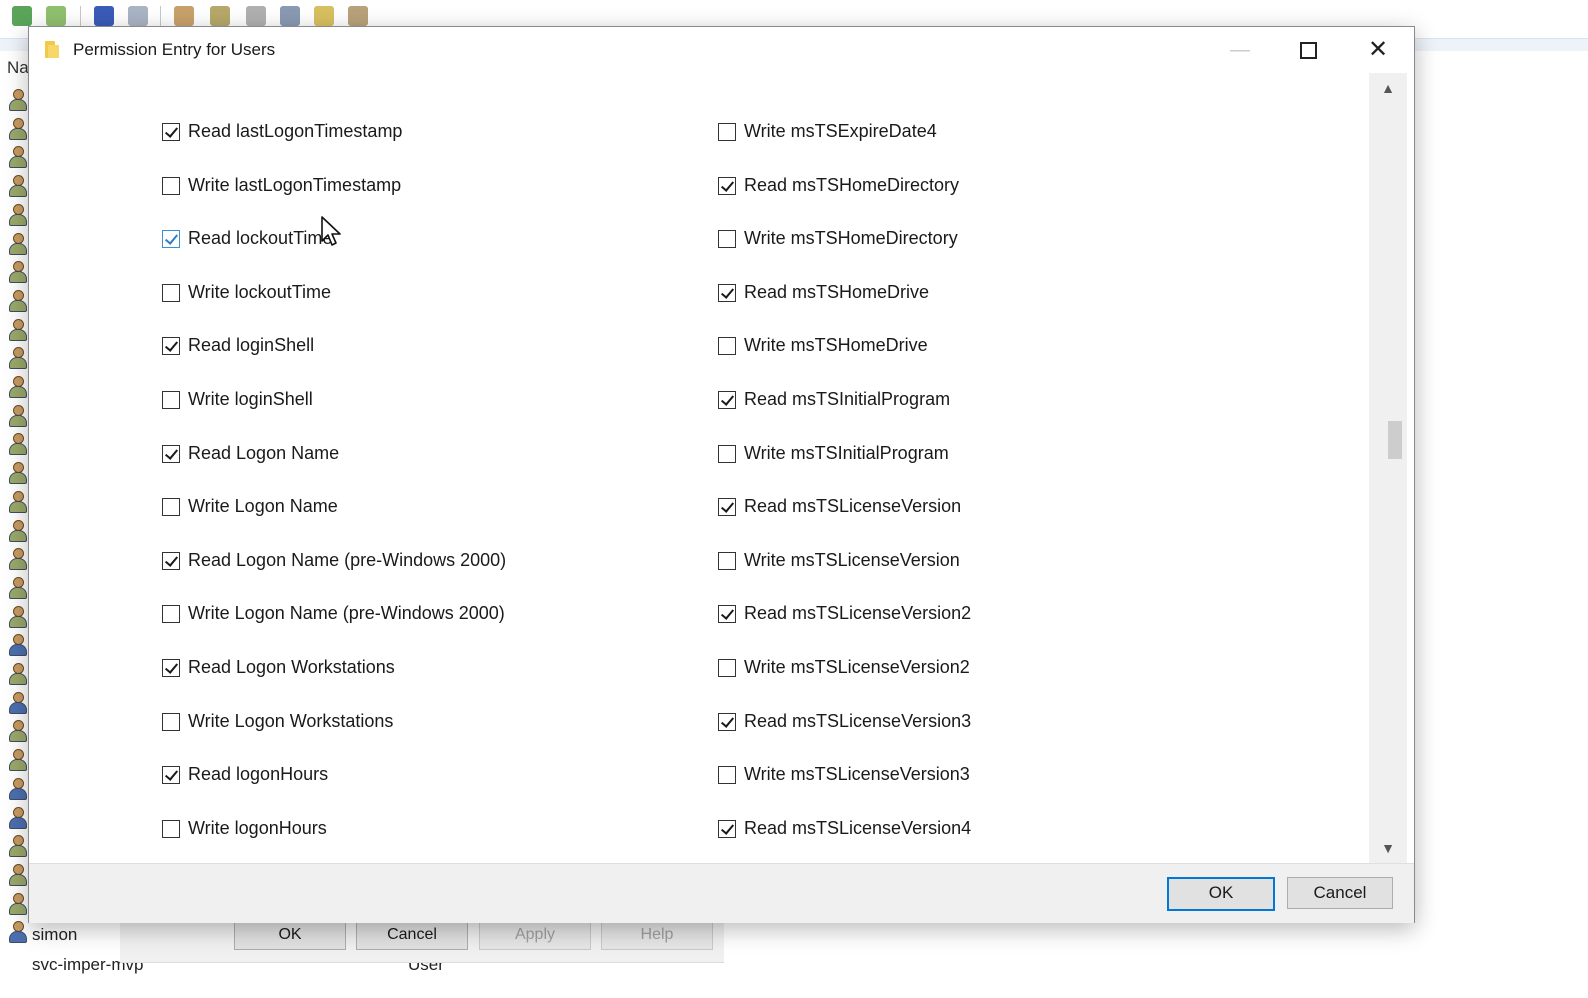  I want to click on export-icon, so click(56, 16).